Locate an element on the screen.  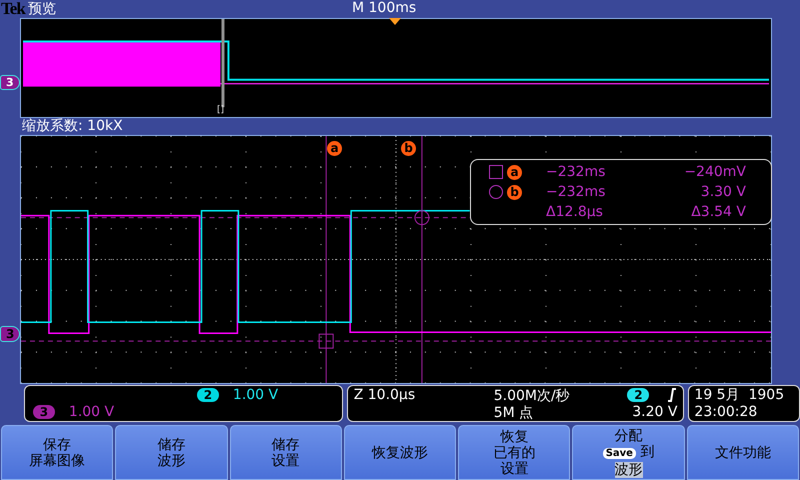
menu-button: 文件功能 is located at coordinates (742, 452).